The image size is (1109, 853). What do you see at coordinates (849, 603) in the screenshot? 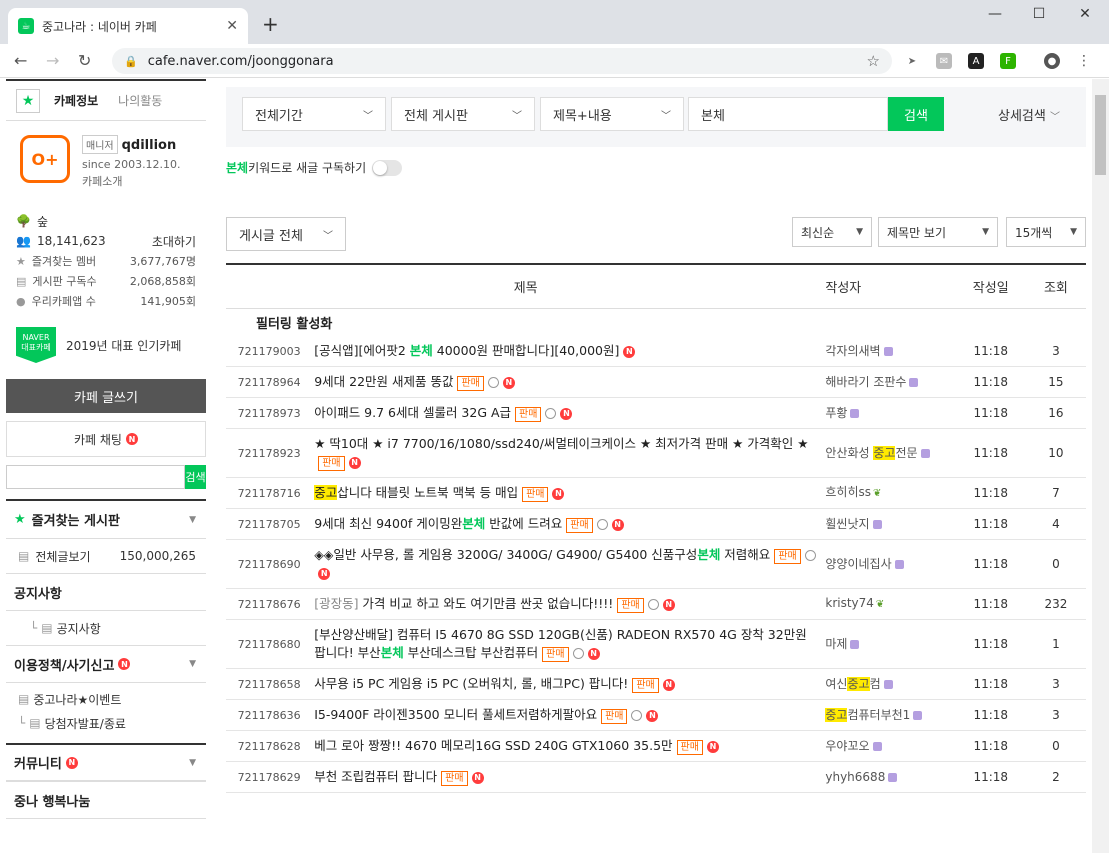
I see `author-name: kristy74` at bounding box center [849, 603].